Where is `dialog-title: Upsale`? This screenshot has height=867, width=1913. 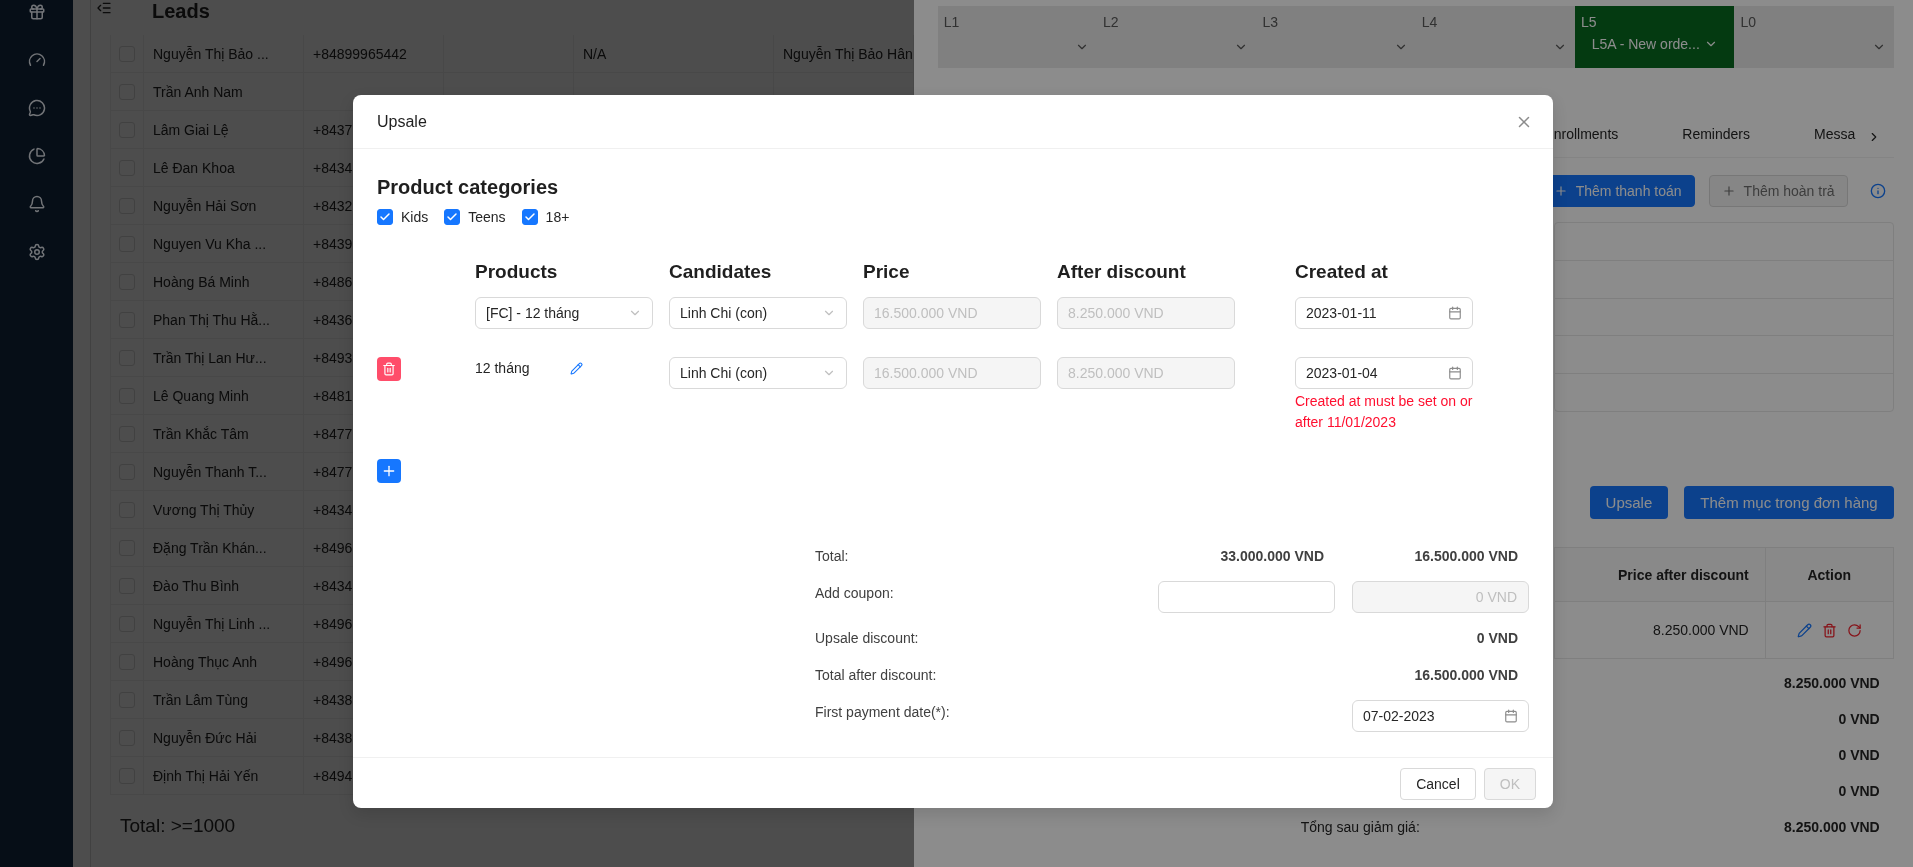
dialog-title: Upsale is located at coordinates (402, 121).